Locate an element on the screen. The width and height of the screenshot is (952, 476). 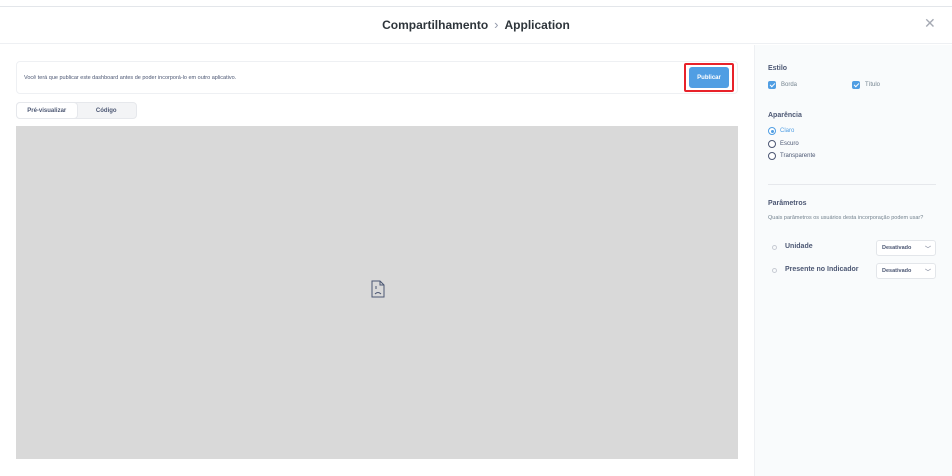
radio-selected-icon is located at coordinates (772, 131).